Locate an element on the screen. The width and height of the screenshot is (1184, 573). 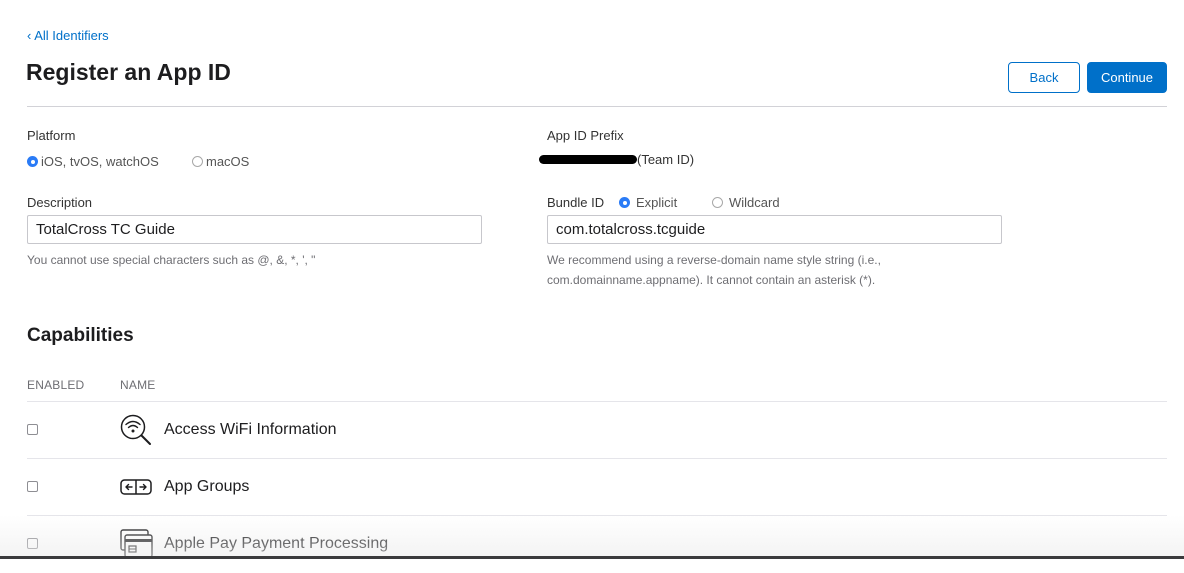
capabilities-title: Capabilities is located at coordinates (80, 335).